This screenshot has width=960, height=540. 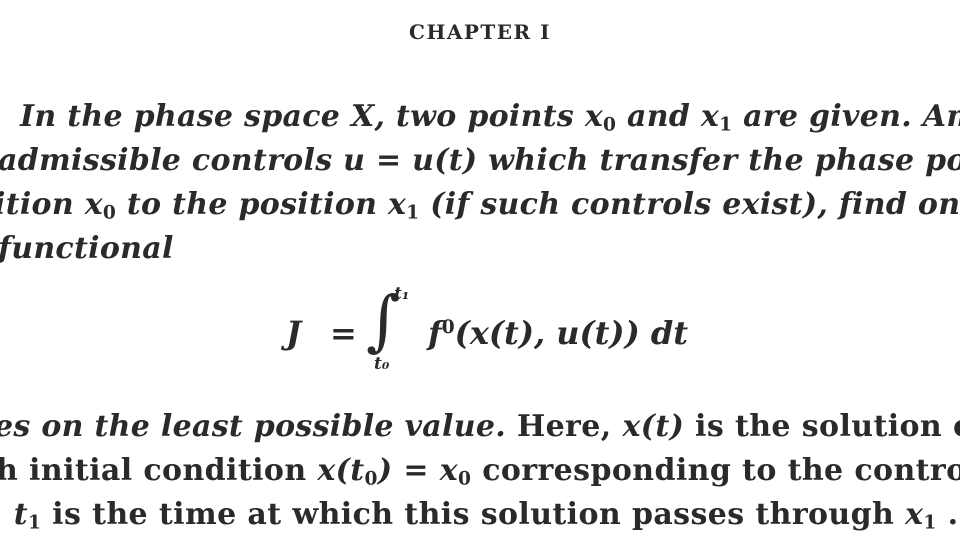 I want to click on formula-equals: =, so click(x=343, y=333).